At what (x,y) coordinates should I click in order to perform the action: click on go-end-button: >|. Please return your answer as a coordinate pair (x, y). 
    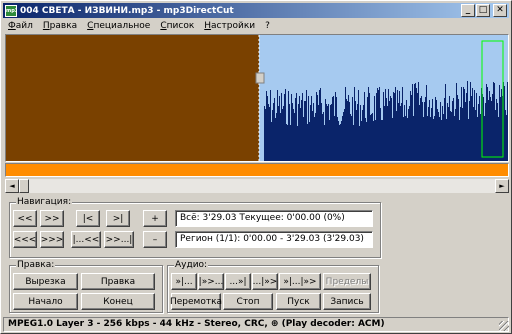
    Looking at the image, I should click on (118, 218).